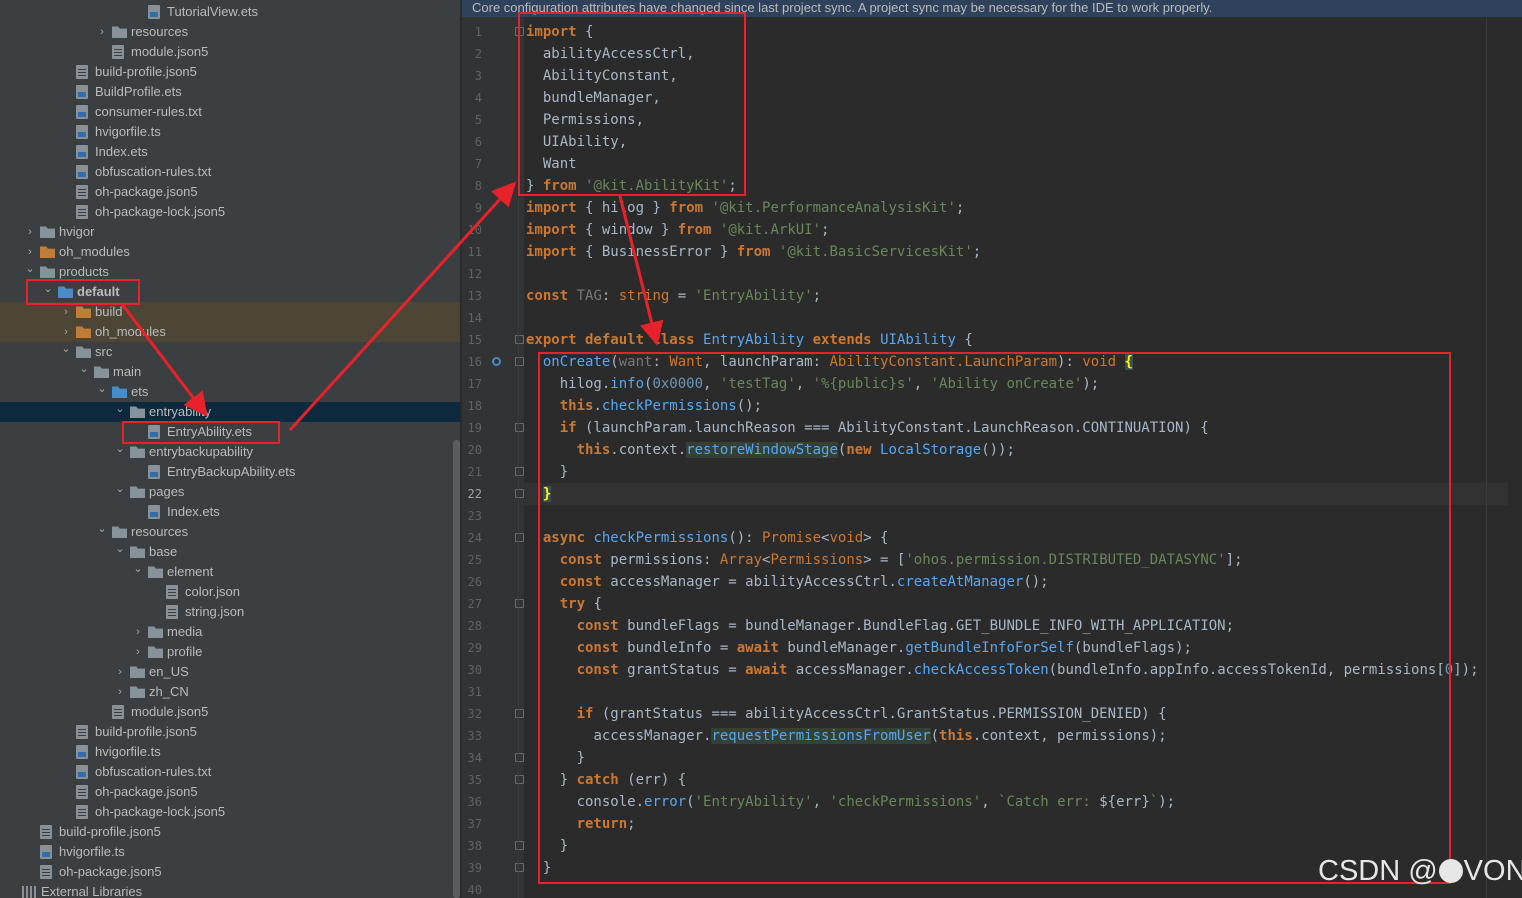 Image resolution: width=1522 pixels, height=898 pixels. I want to click on line-number: 34, so click(474, 758).